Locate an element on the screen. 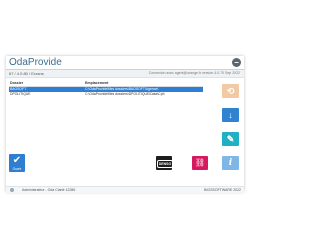 This screenshot has width=320, height=250. wrench-icon: ✎ is located at coordinates (230, 139).